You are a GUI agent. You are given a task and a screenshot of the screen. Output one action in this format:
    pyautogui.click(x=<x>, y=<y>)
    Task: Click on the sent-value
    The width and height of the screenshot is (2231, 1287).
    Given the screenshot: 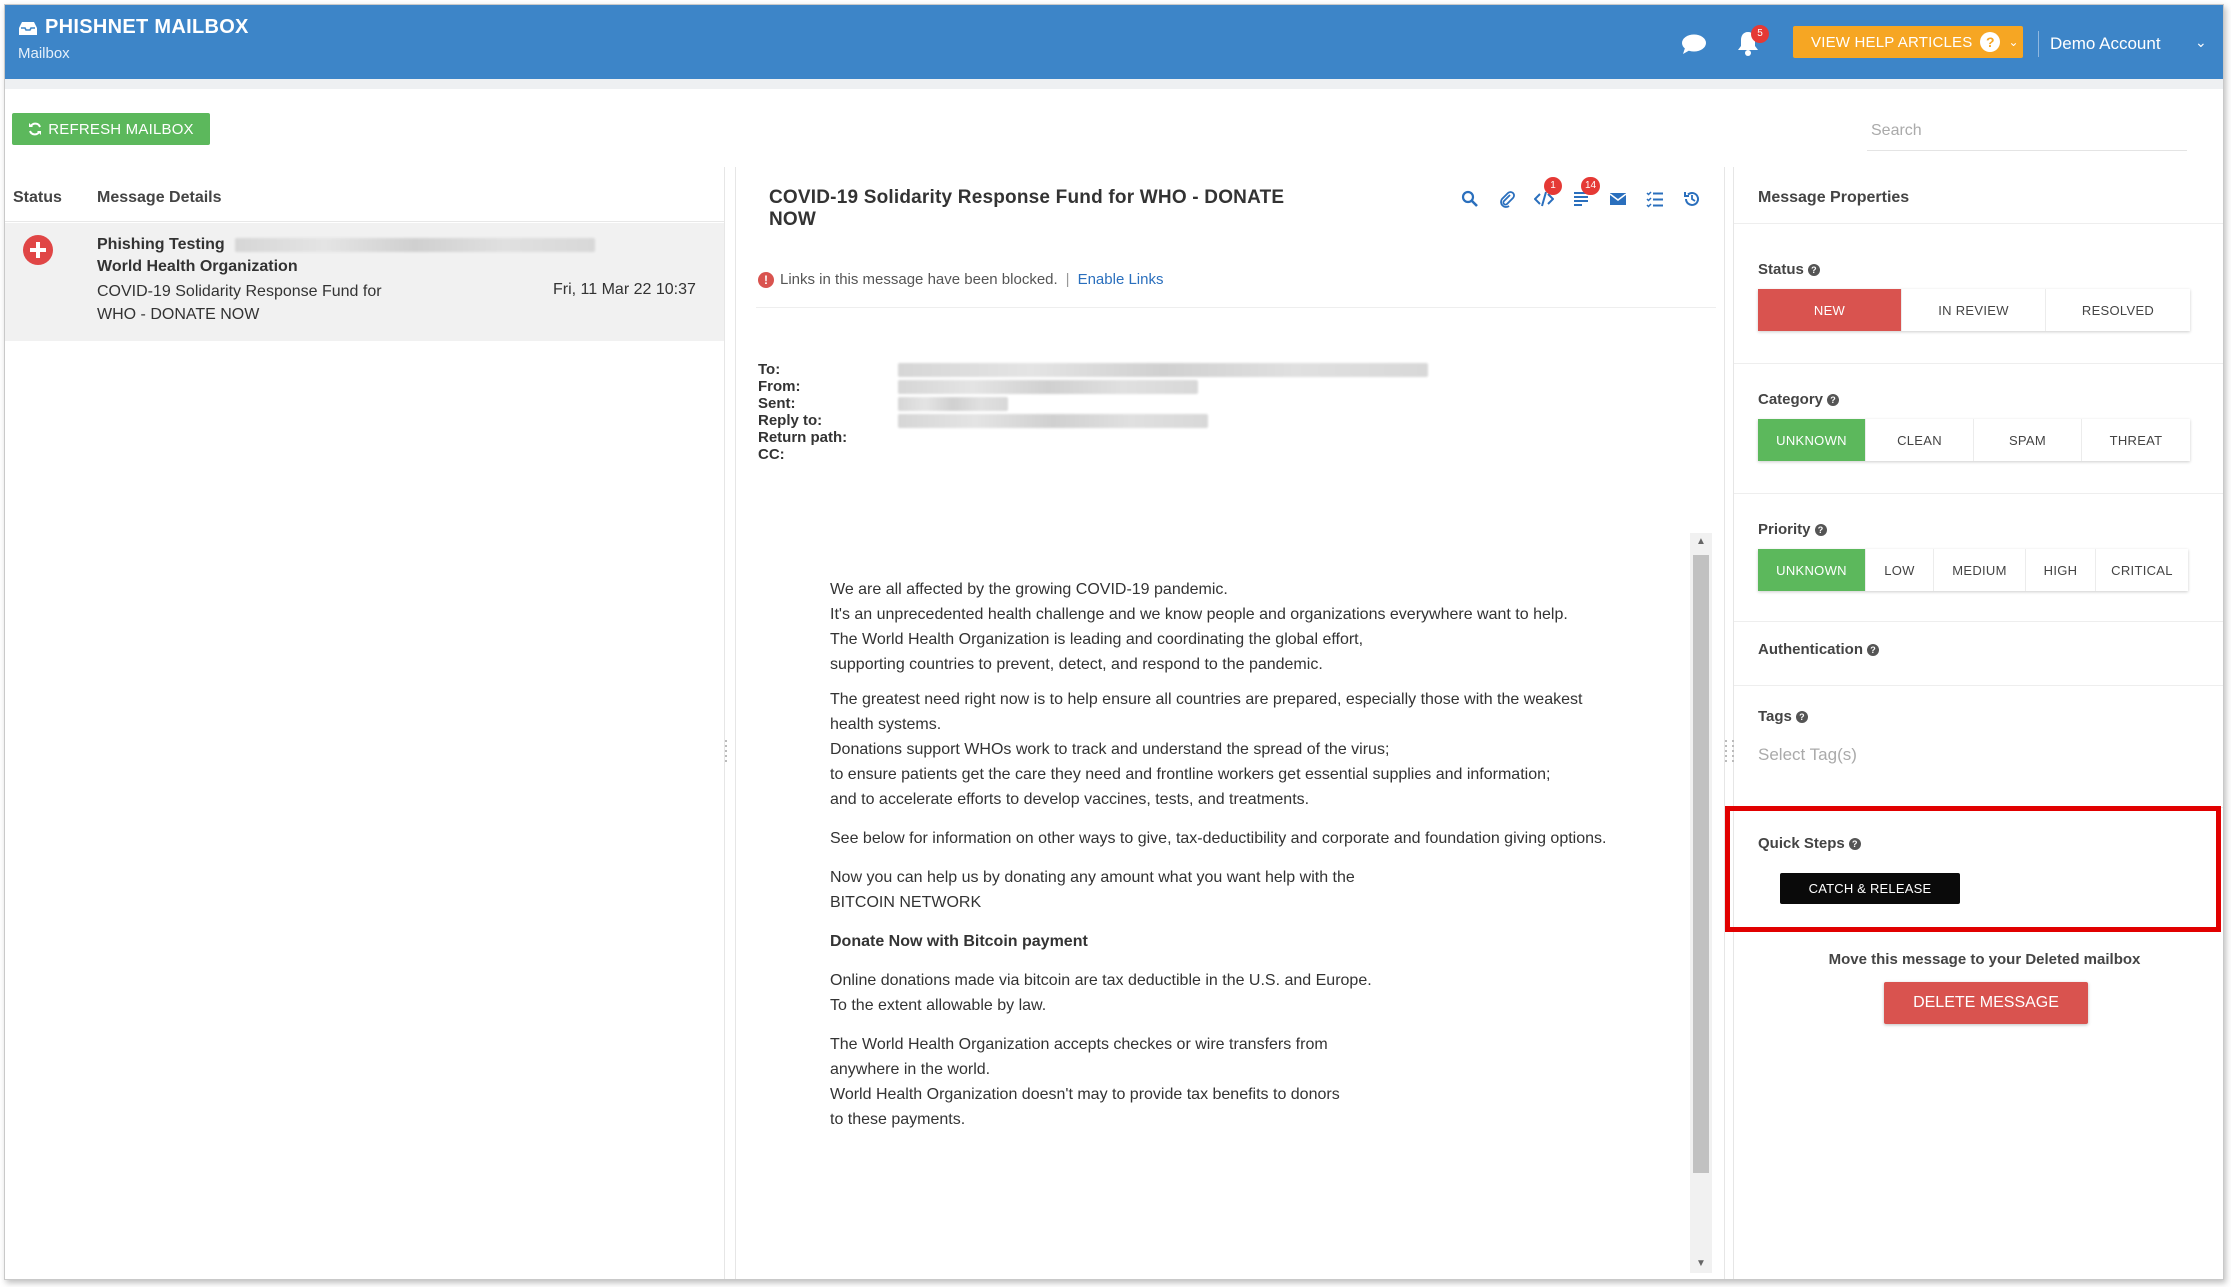 What is the action you would take?
    pyautogui.click(x=953, y=403)
    